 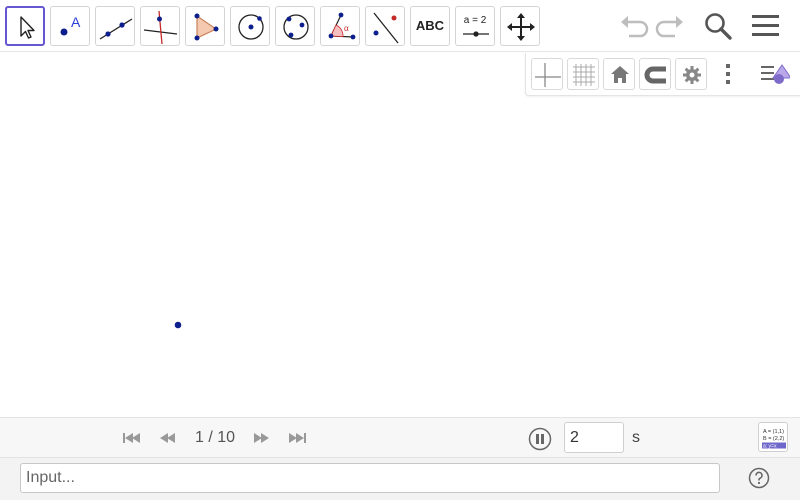 I want to click on point-icon: A, so click(x=70, y=25).